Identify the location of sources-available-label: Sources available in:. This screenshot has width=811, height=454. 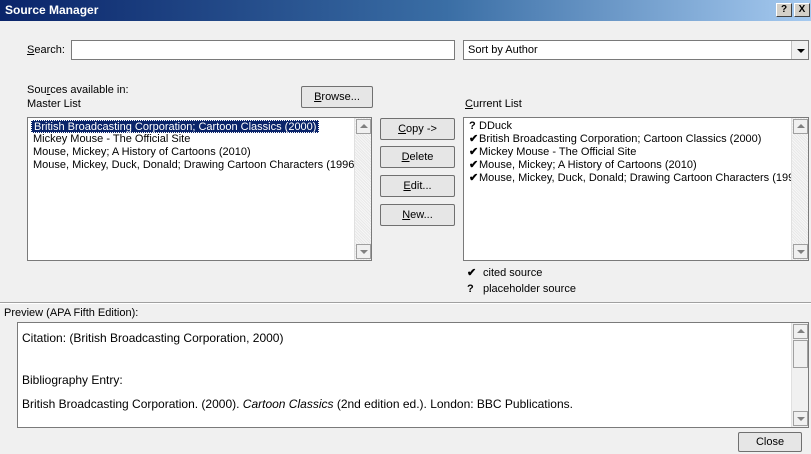
(78, 90).